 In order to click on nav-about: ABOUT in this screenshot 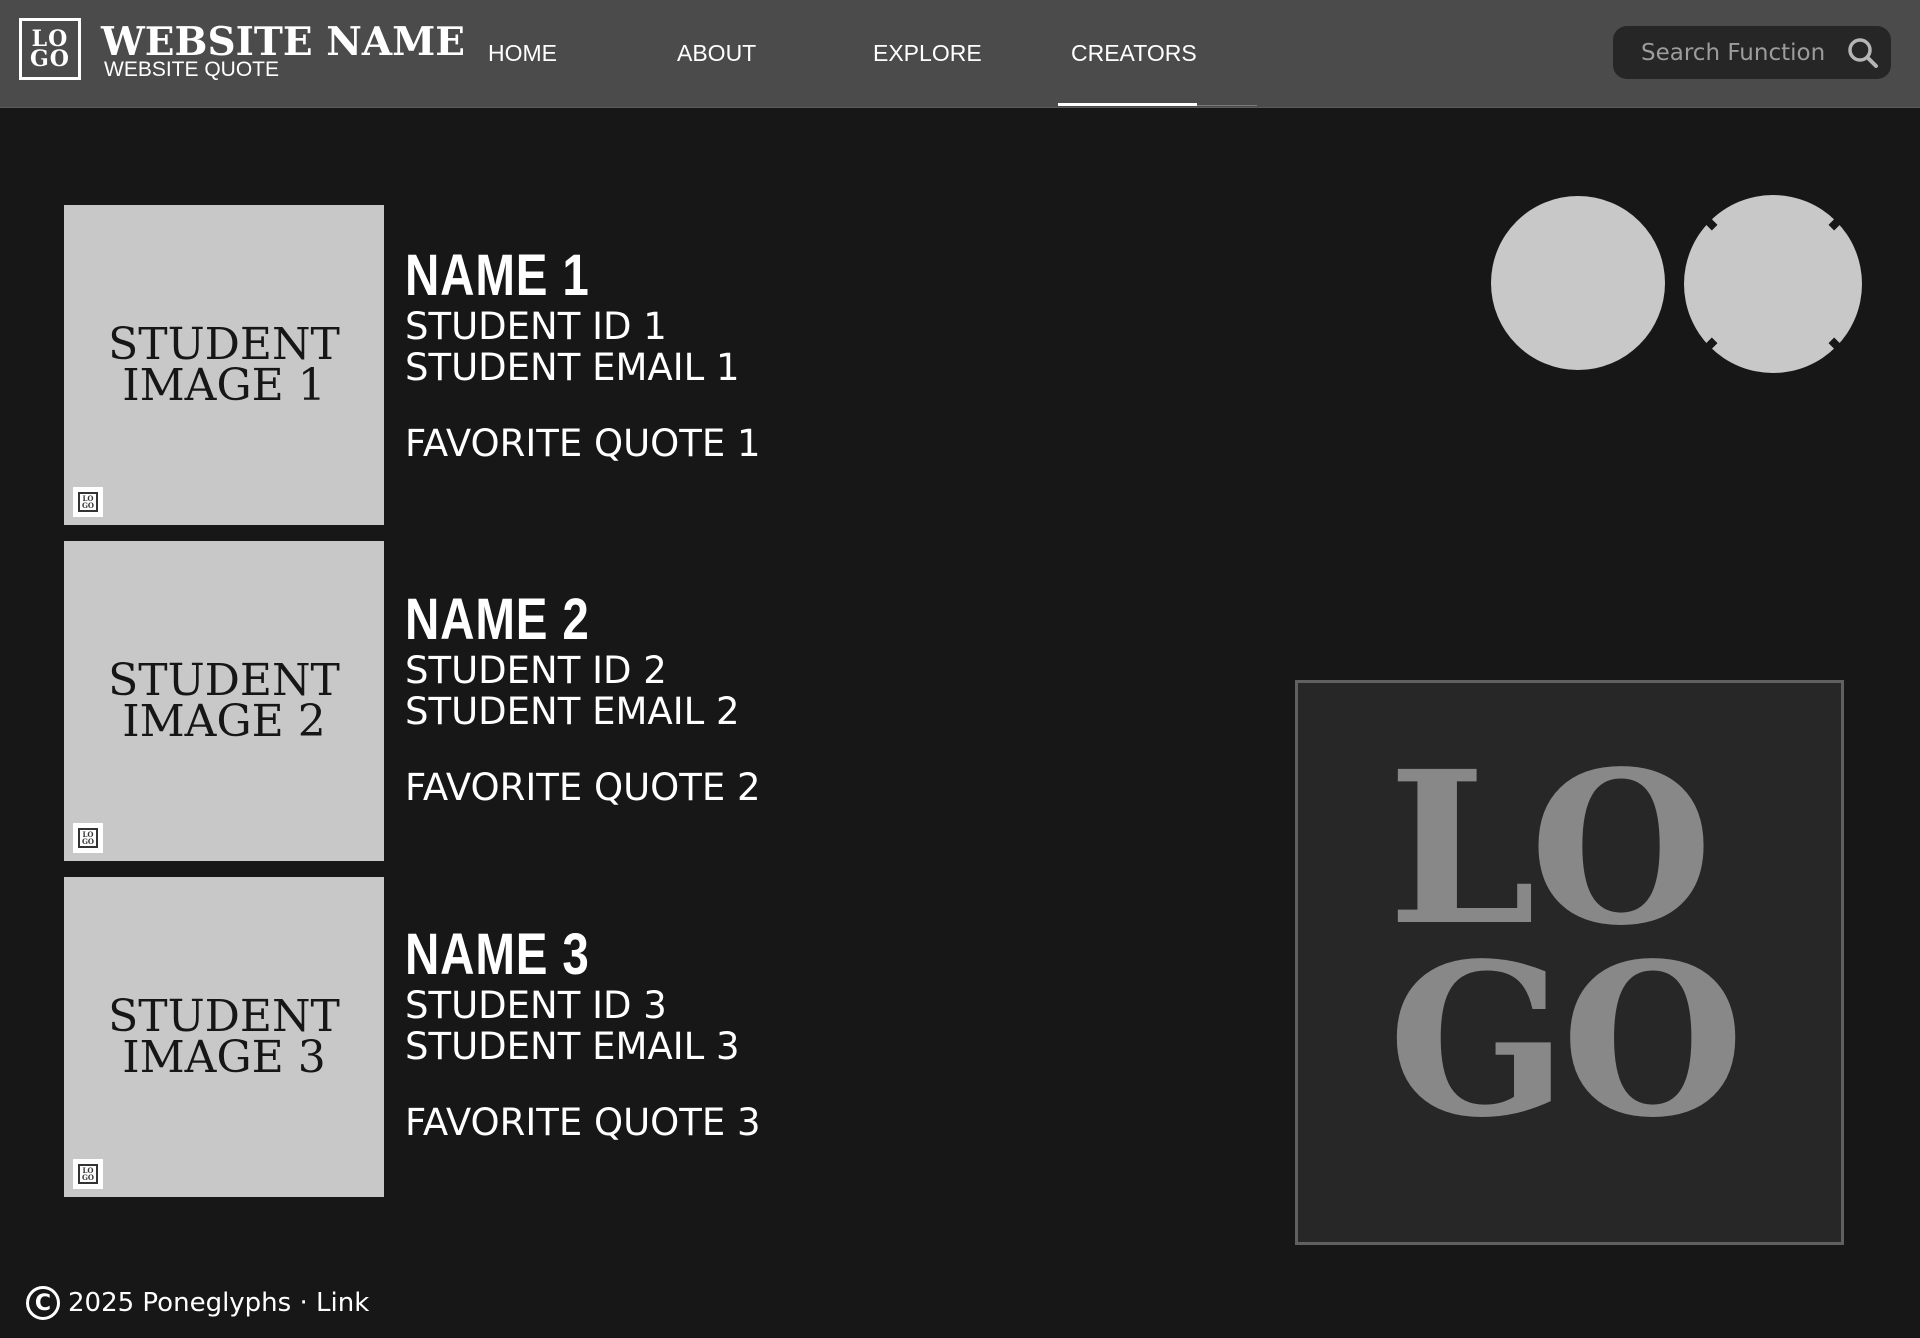, I will do `click(716, 53)`.